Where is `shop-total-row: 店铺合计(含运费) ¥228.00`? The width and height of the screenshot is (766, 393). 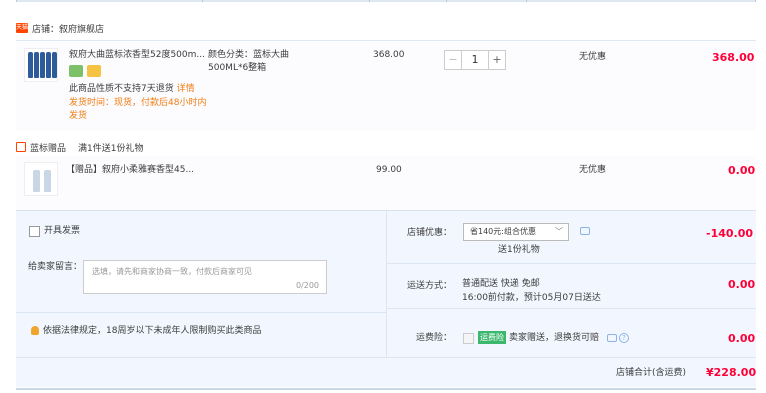
shop-total-row: 店铺合计(含运费) ¥228.00 is located at coordinates (386, 372).